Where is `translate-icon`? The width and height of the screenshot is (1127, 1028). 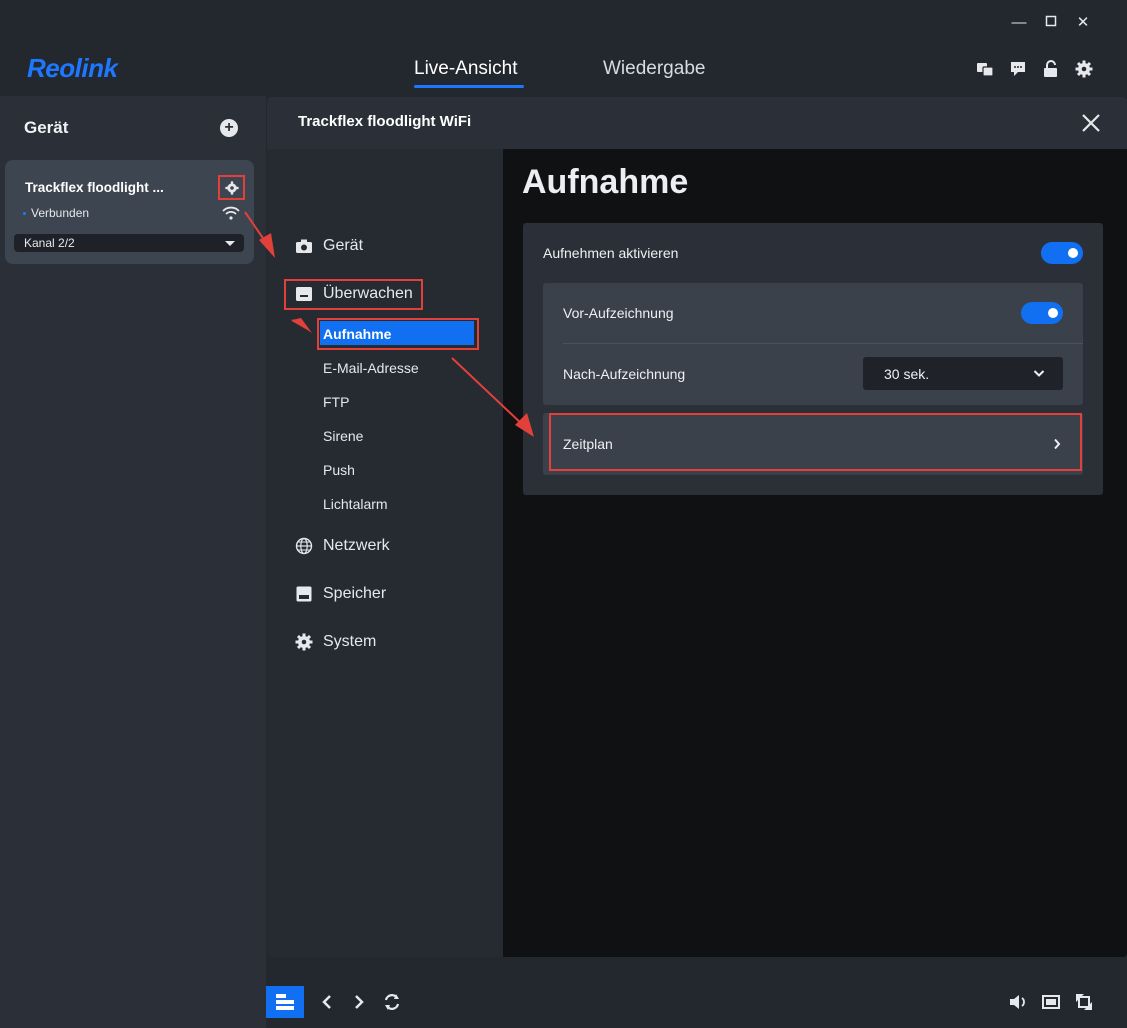 translate-icon is located at coordinates (985, 69).